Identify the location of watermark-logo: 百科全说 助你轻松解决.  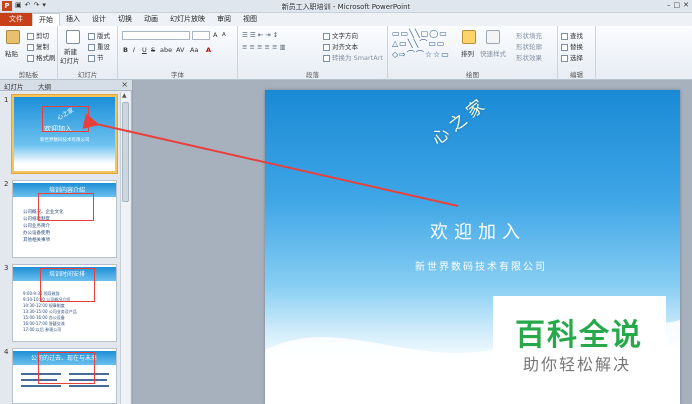
(579, 350).